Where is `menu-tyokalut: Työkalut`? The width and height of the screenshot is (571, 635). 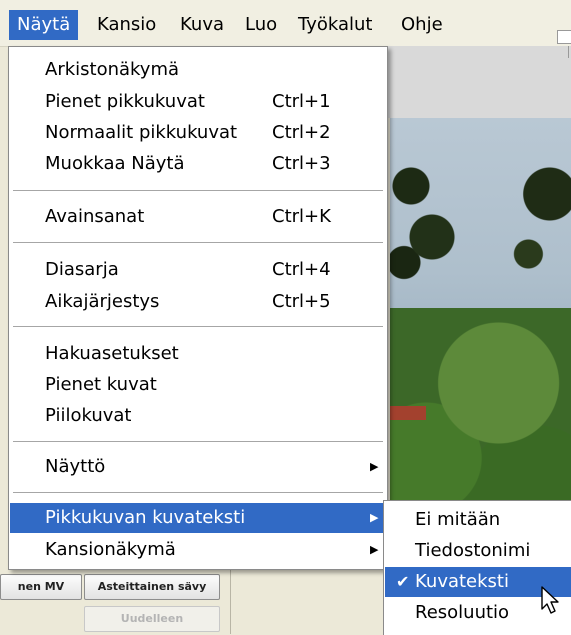
menu-tyokalut: Työkalut is located at coordinates (335, 25).